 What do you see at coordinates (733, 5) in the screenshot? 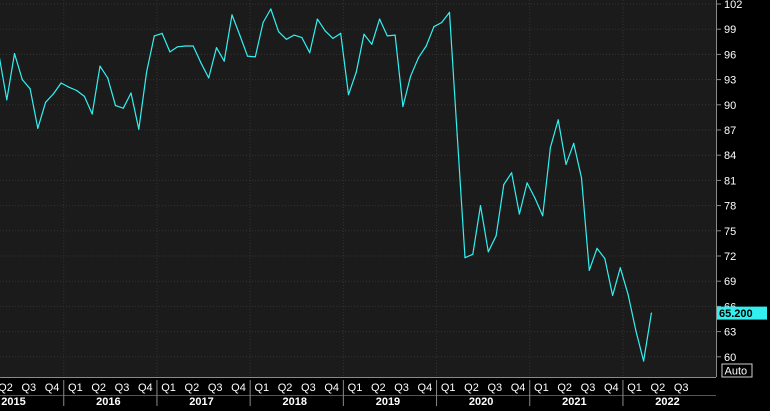
I see `y-tick-label: 102` at bounding box center [733, 5].